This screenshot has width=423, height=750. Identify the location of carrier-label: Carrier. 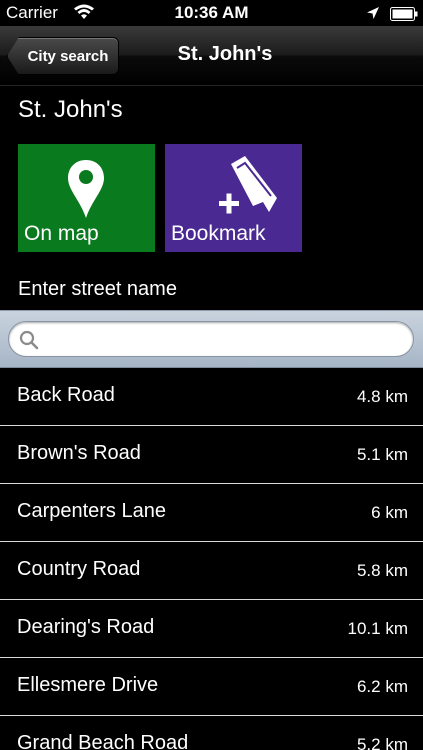
(32, 12).